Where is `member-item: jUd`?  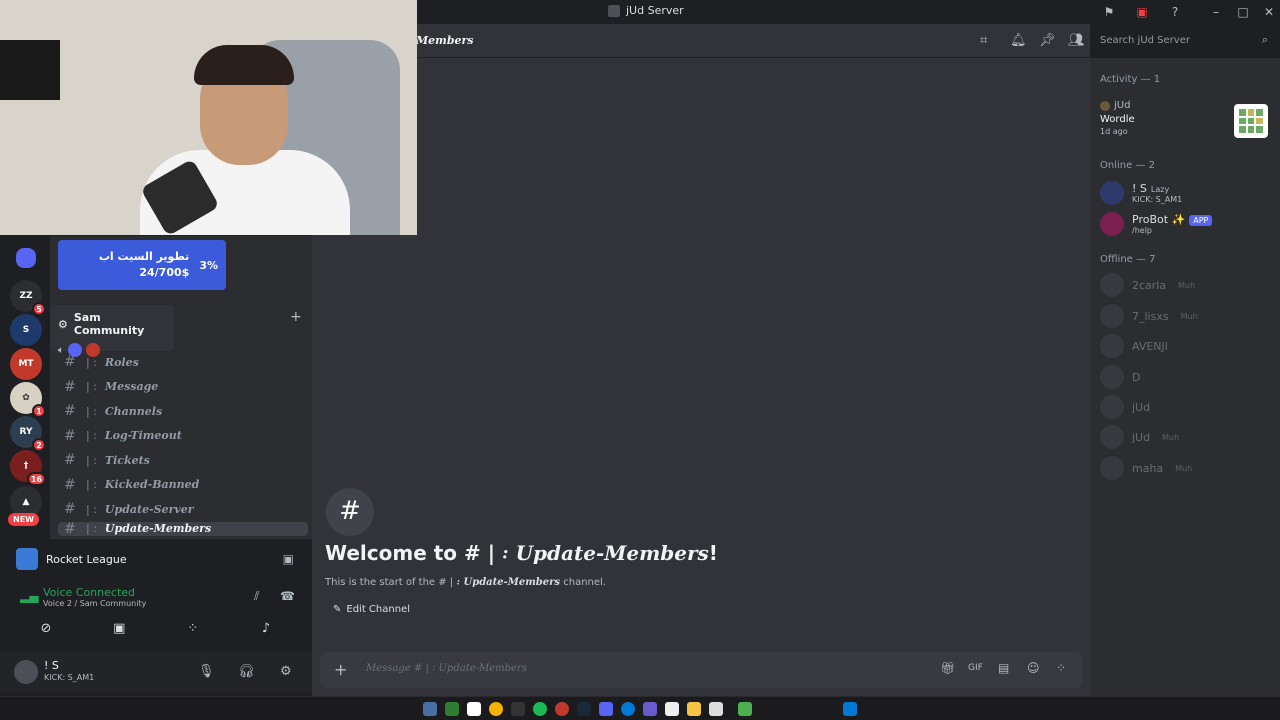 member-item: jUd is located at coordinates (1125, 407).